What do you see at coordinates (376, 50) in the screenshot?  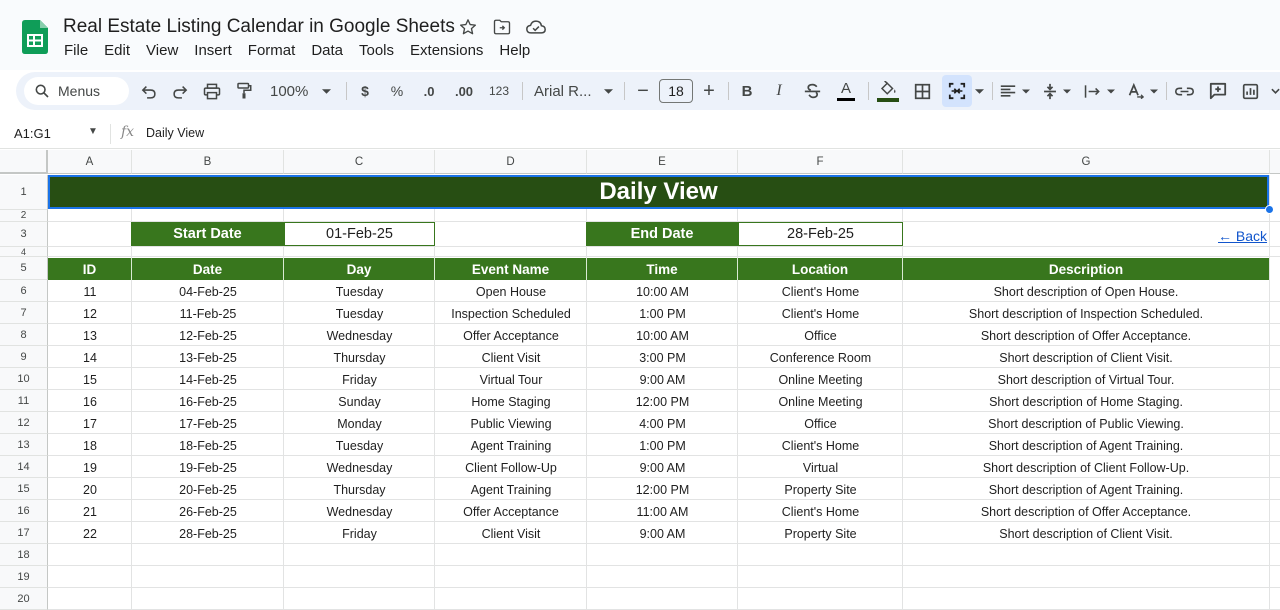 I see `menu-tools: Tools` at bounding box center [376, 50].